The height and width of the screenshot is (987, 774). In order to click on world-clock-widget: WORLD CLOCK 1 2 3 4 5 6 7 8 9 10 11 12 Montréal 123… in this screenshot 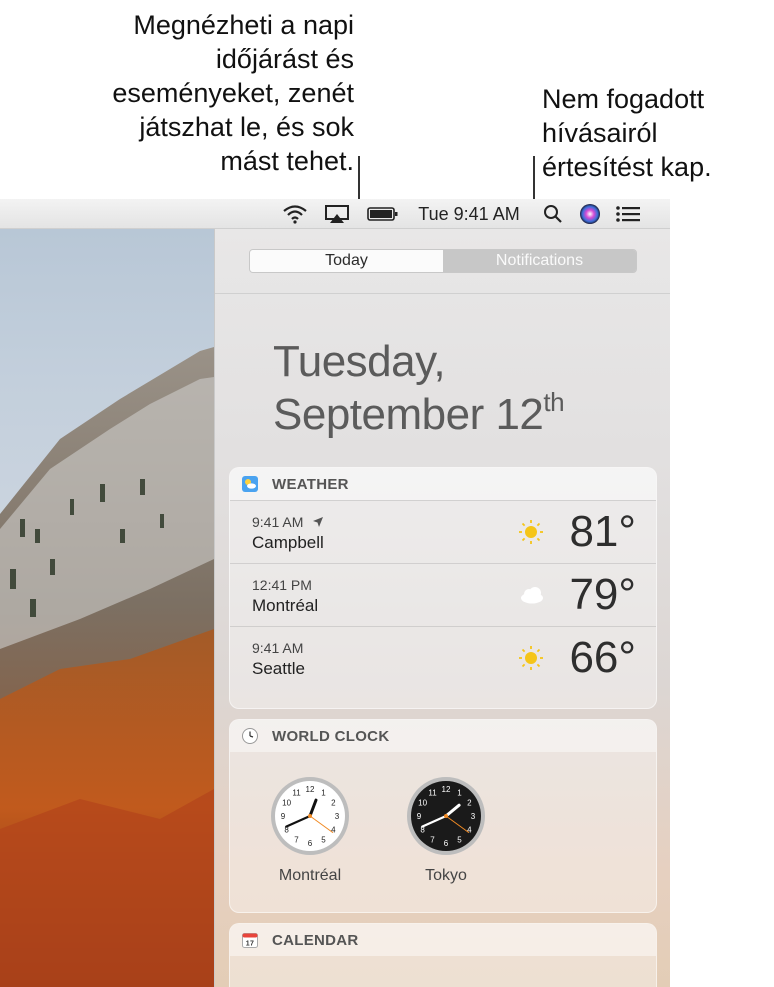, I will do `click(443, 816)`.